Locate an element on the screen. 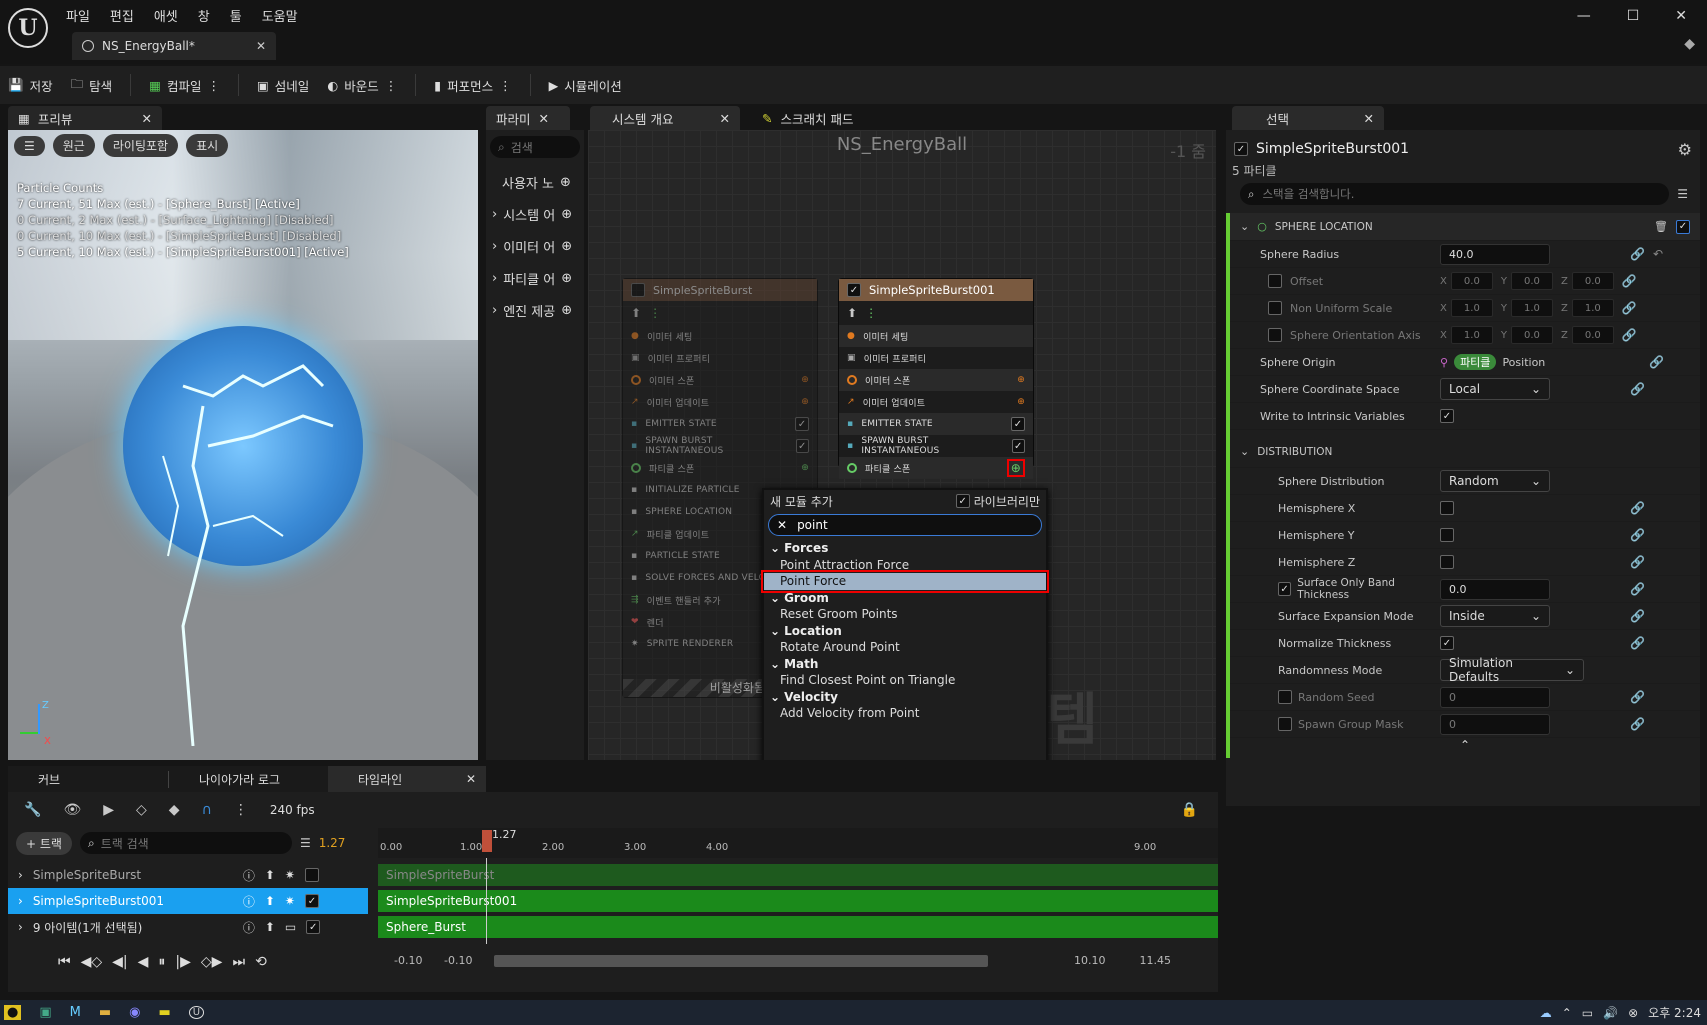  add-module-button: ⊕ is located at coordinates (1015, 468).